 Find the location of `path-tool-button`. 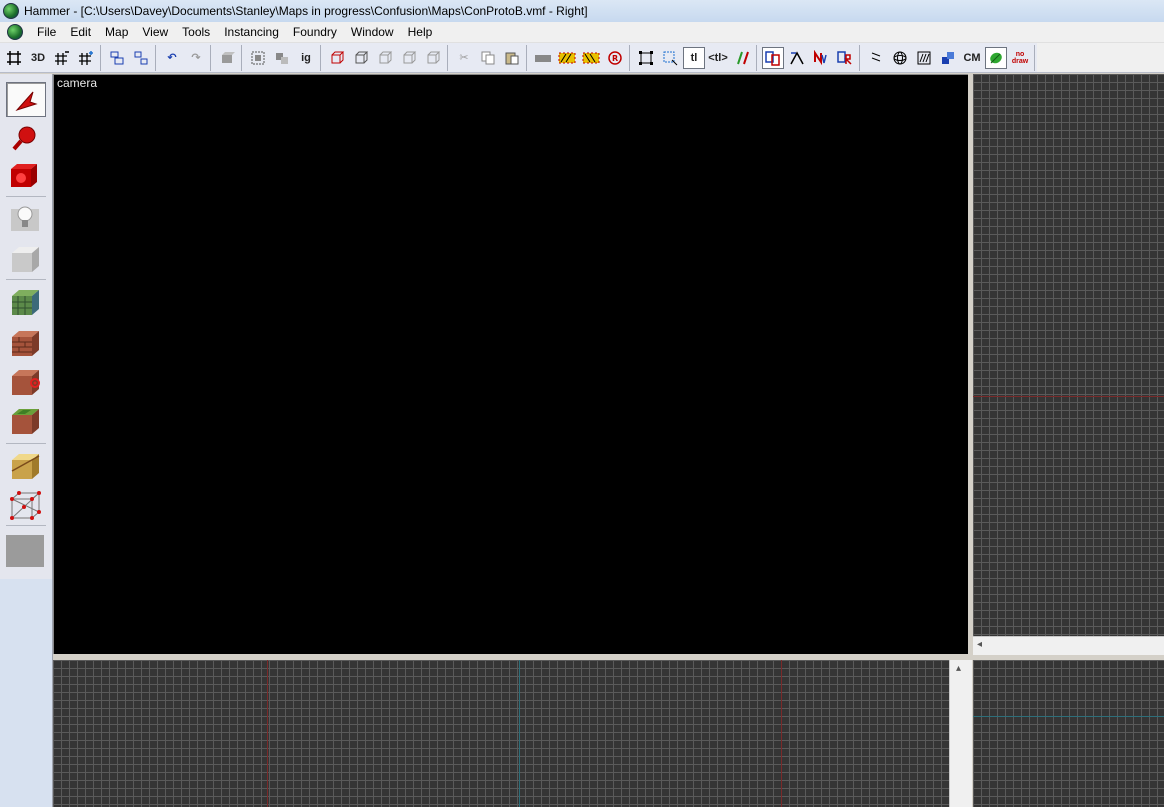

path-tool-button is located at coordinates (25, 550).